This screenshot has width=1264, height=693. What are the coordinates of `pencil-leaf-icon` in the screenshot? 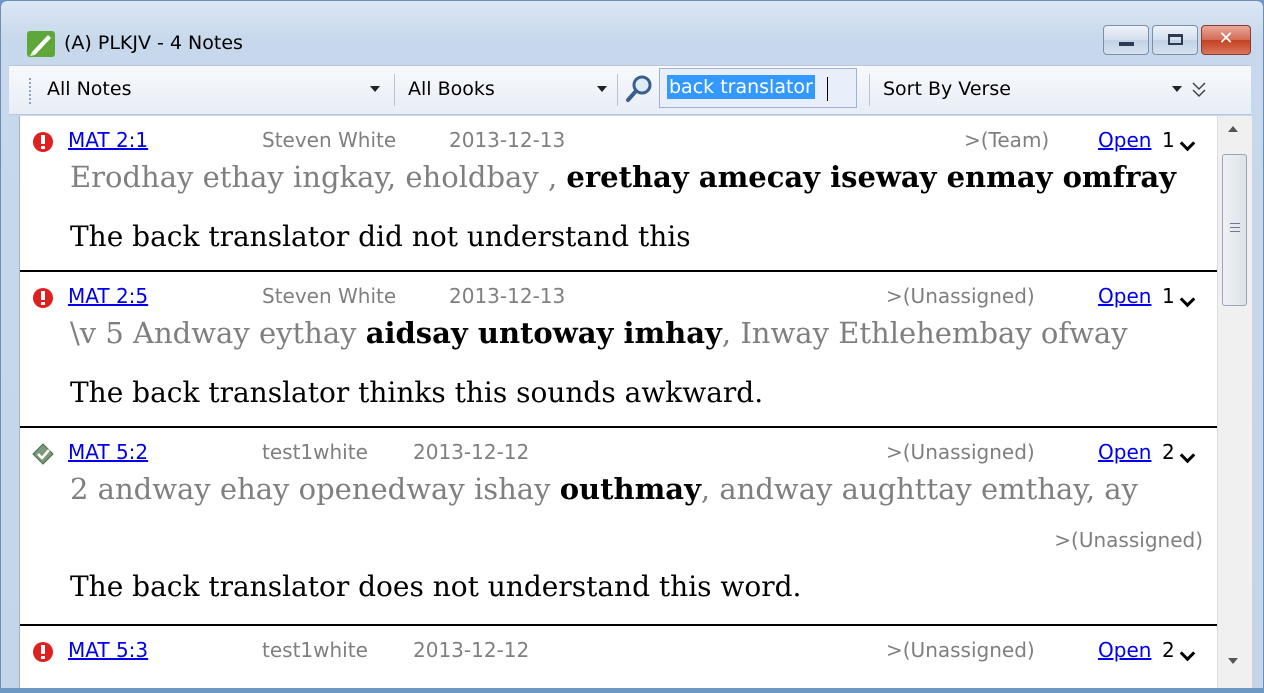 It's located at (41, 44).